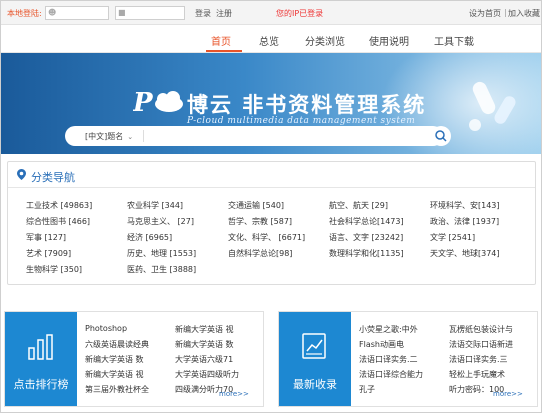 This screenshot has width=542, height=413. Describe the element at coordinates (508, 394) in the screenshot. I see `latest-more-link: more>>` at that location.